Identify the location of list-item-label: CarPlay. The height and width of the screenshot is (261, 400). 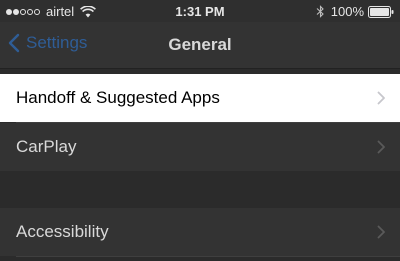
(46, 146).